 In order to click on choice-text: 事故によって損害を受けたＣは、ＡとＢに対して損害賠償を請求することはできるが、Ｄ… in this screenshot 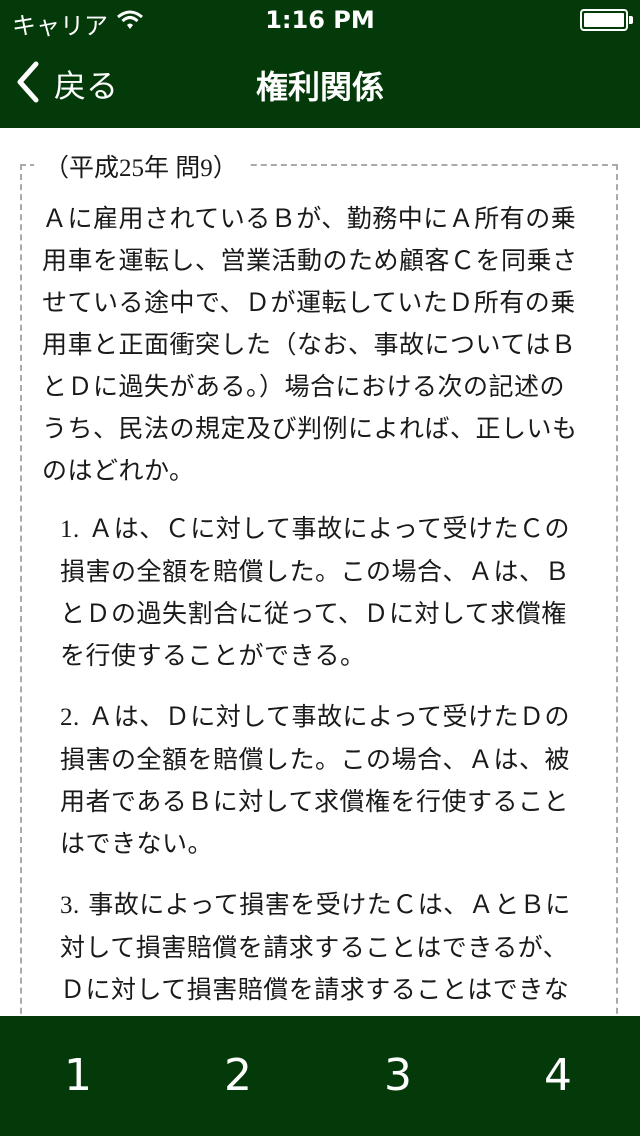, I will do `click(315, 947)`.